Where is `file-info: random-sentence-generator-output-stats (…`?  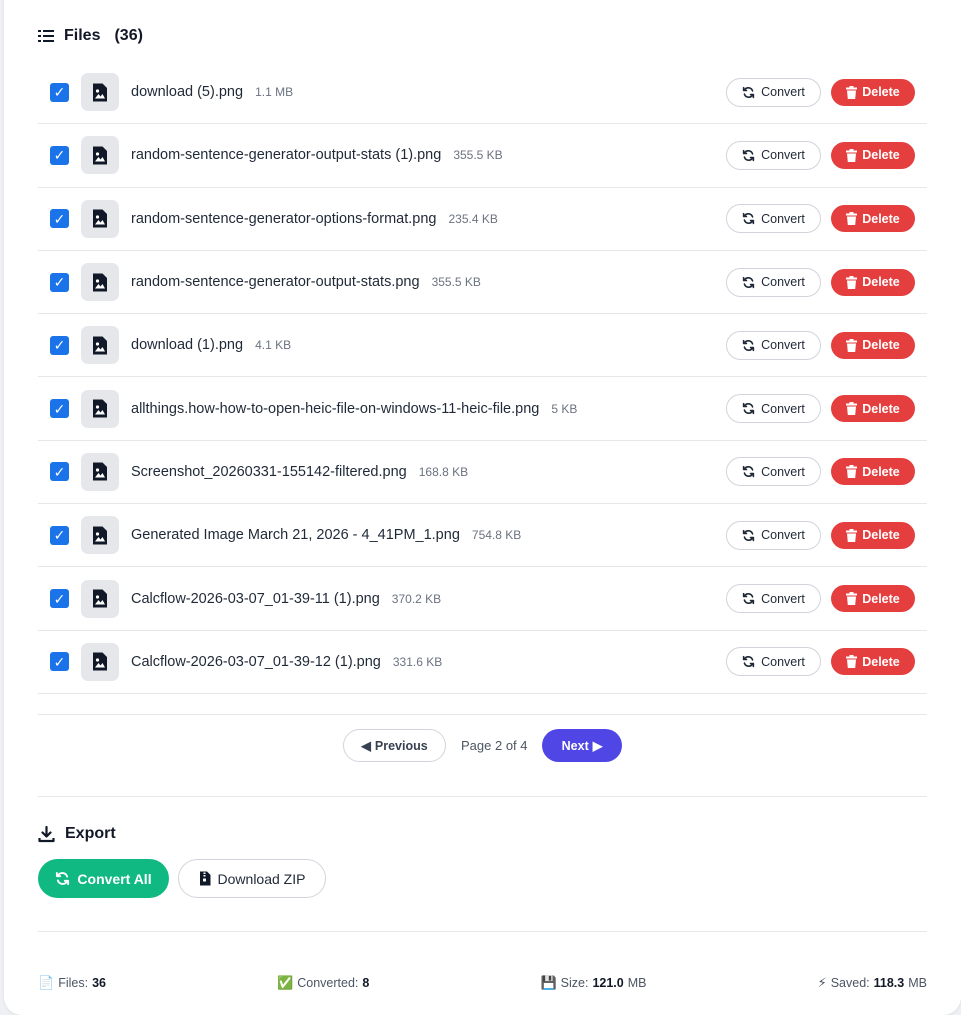 file-info: random-sentence-generator-output-stats (… is located at coordinates (317, 155).